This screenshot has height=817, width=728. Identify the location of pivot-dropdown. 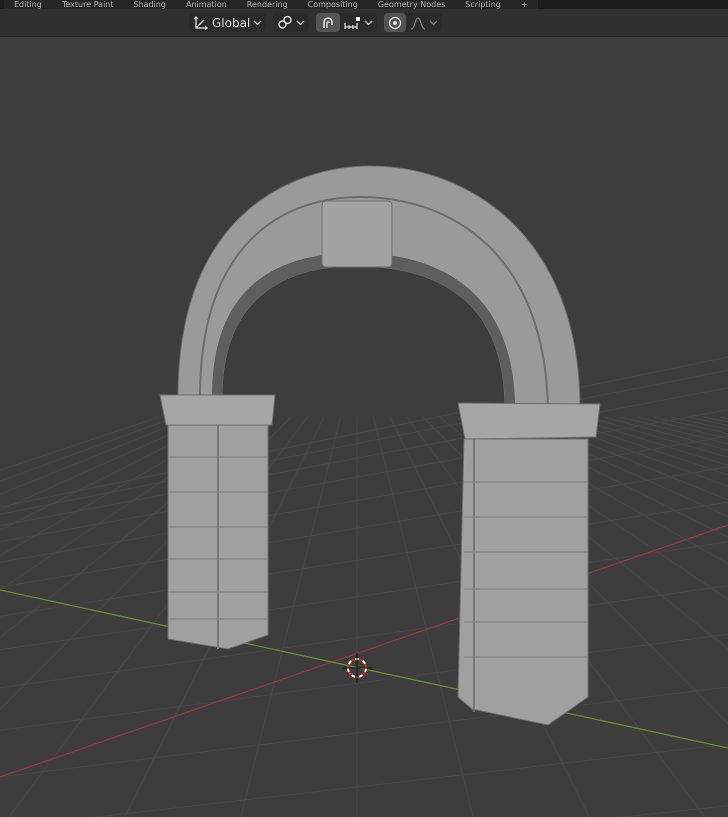
(291, 22).